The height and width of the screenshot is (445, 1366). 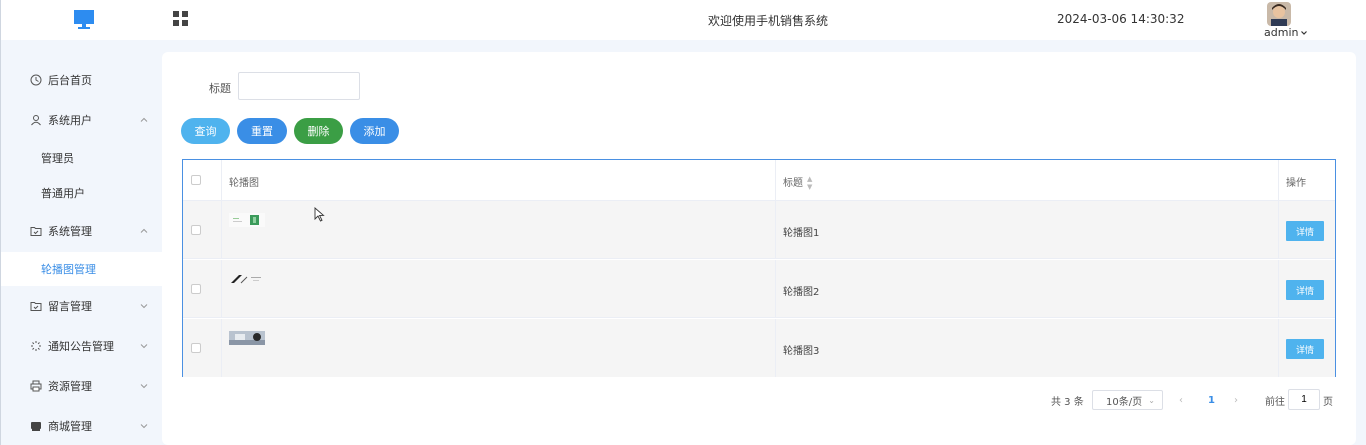 I want to click on prev-page-button: ‹, so click(x=1181, y=400).